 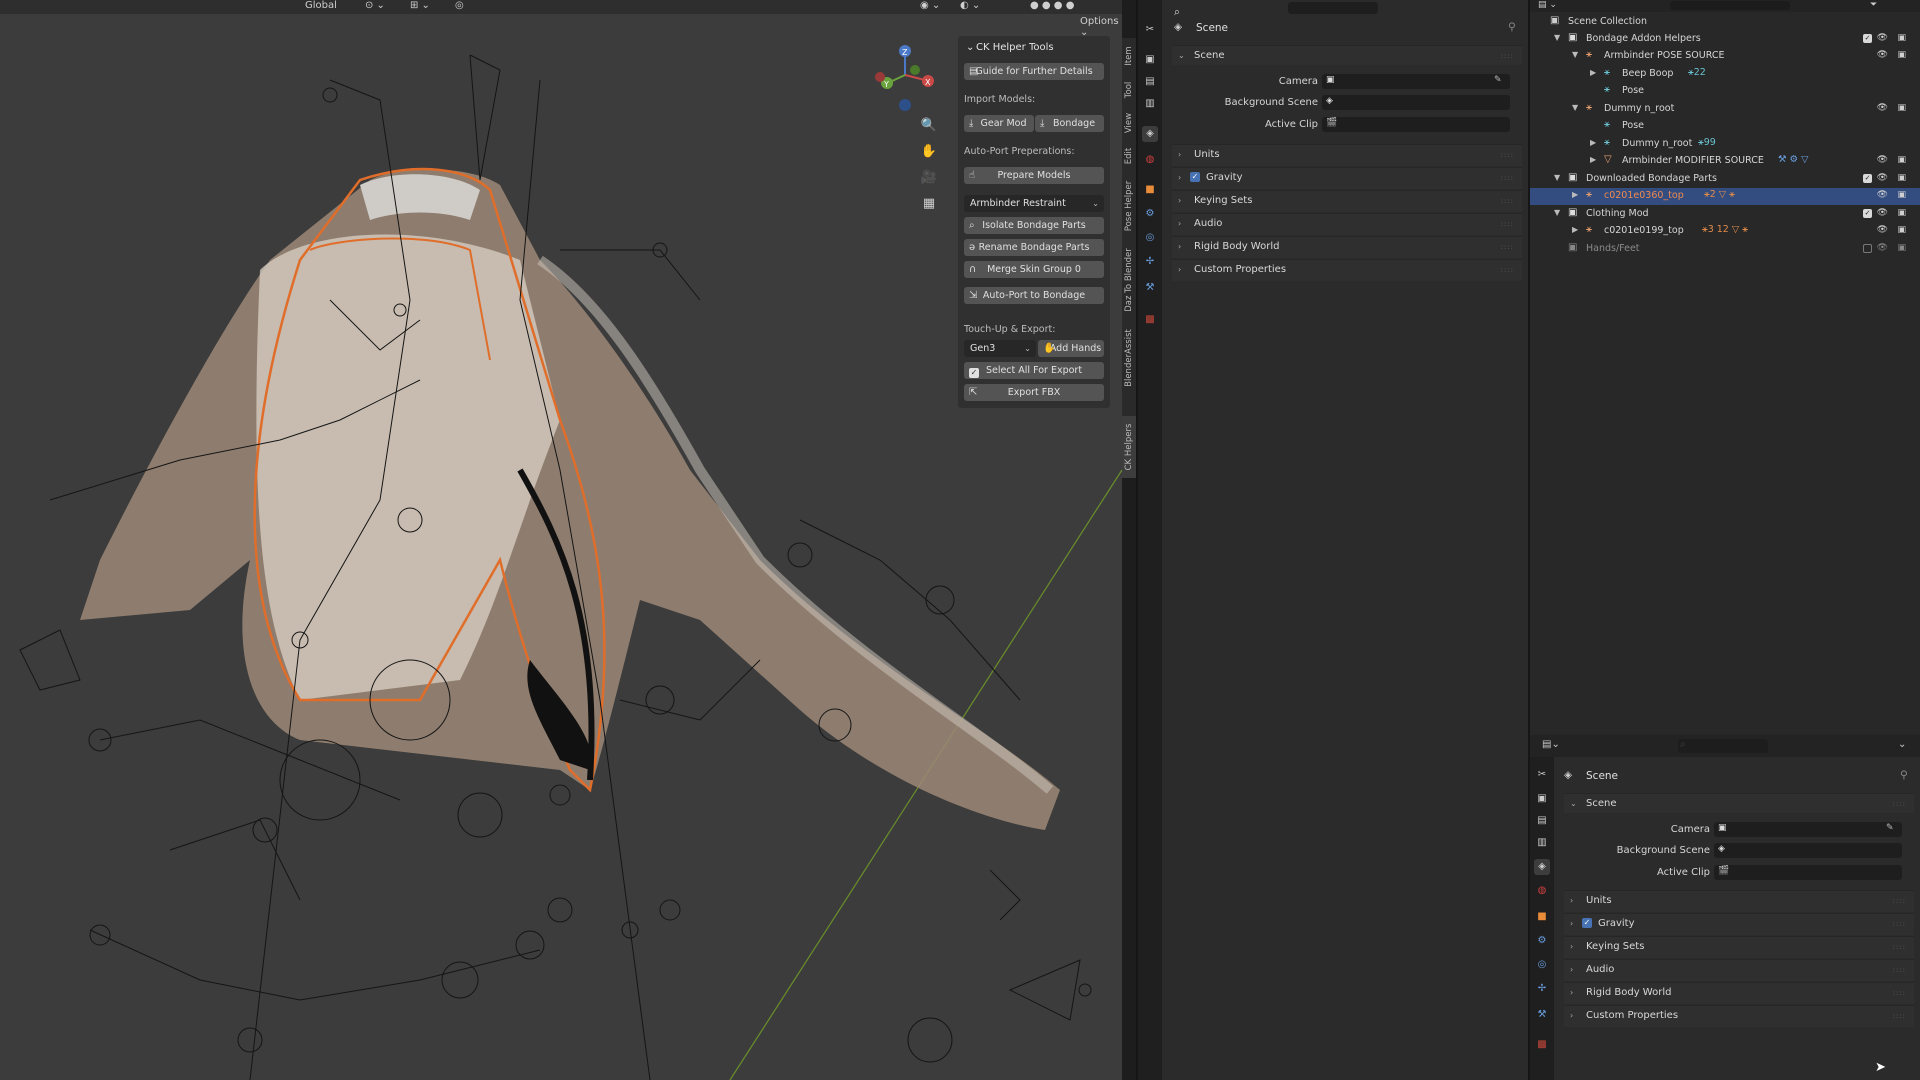 What do you see at coordinates (1129, 280) in the screenshot?
I see `tab-daz-to-blender: Daz To Blender` at bounding box center [1129, 280].